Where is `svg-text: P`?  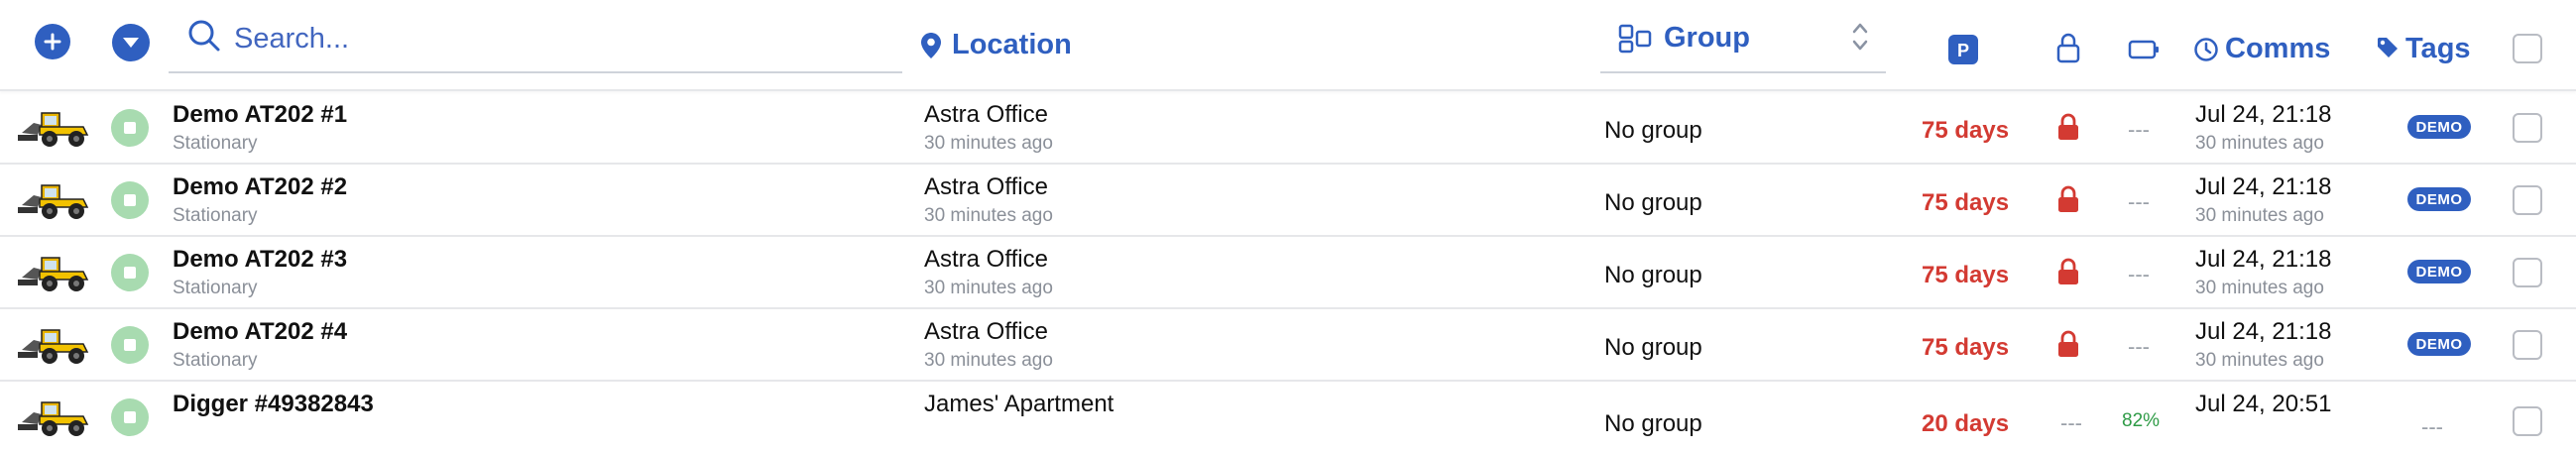 svg-text: P is located at coordinates (1963, 50).